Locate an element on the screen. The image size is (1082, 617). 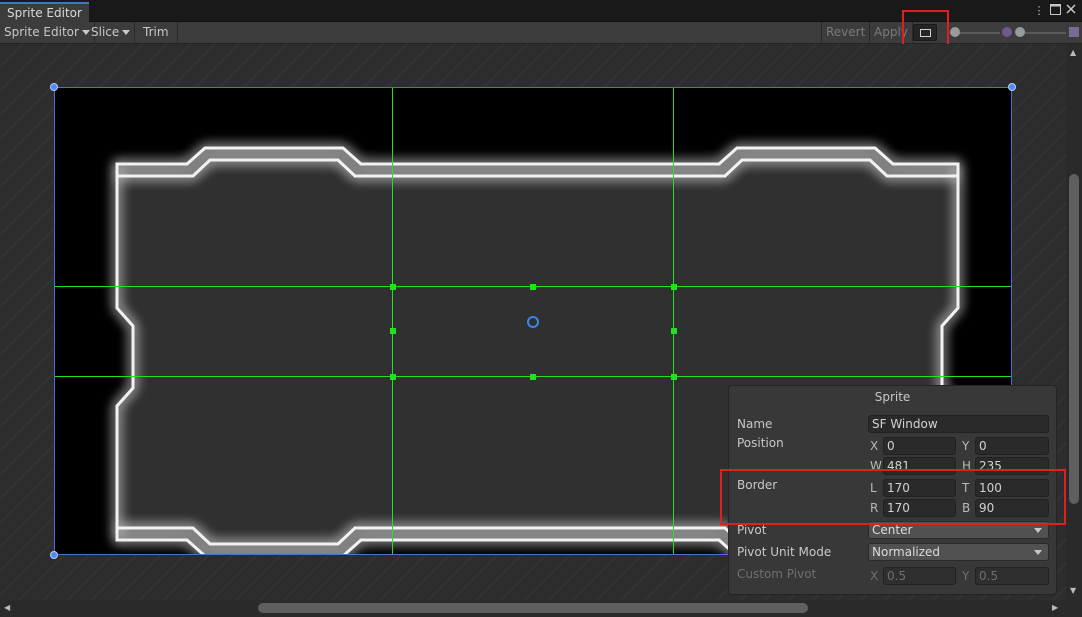
close-icon is located at coordinates (1071, 11).